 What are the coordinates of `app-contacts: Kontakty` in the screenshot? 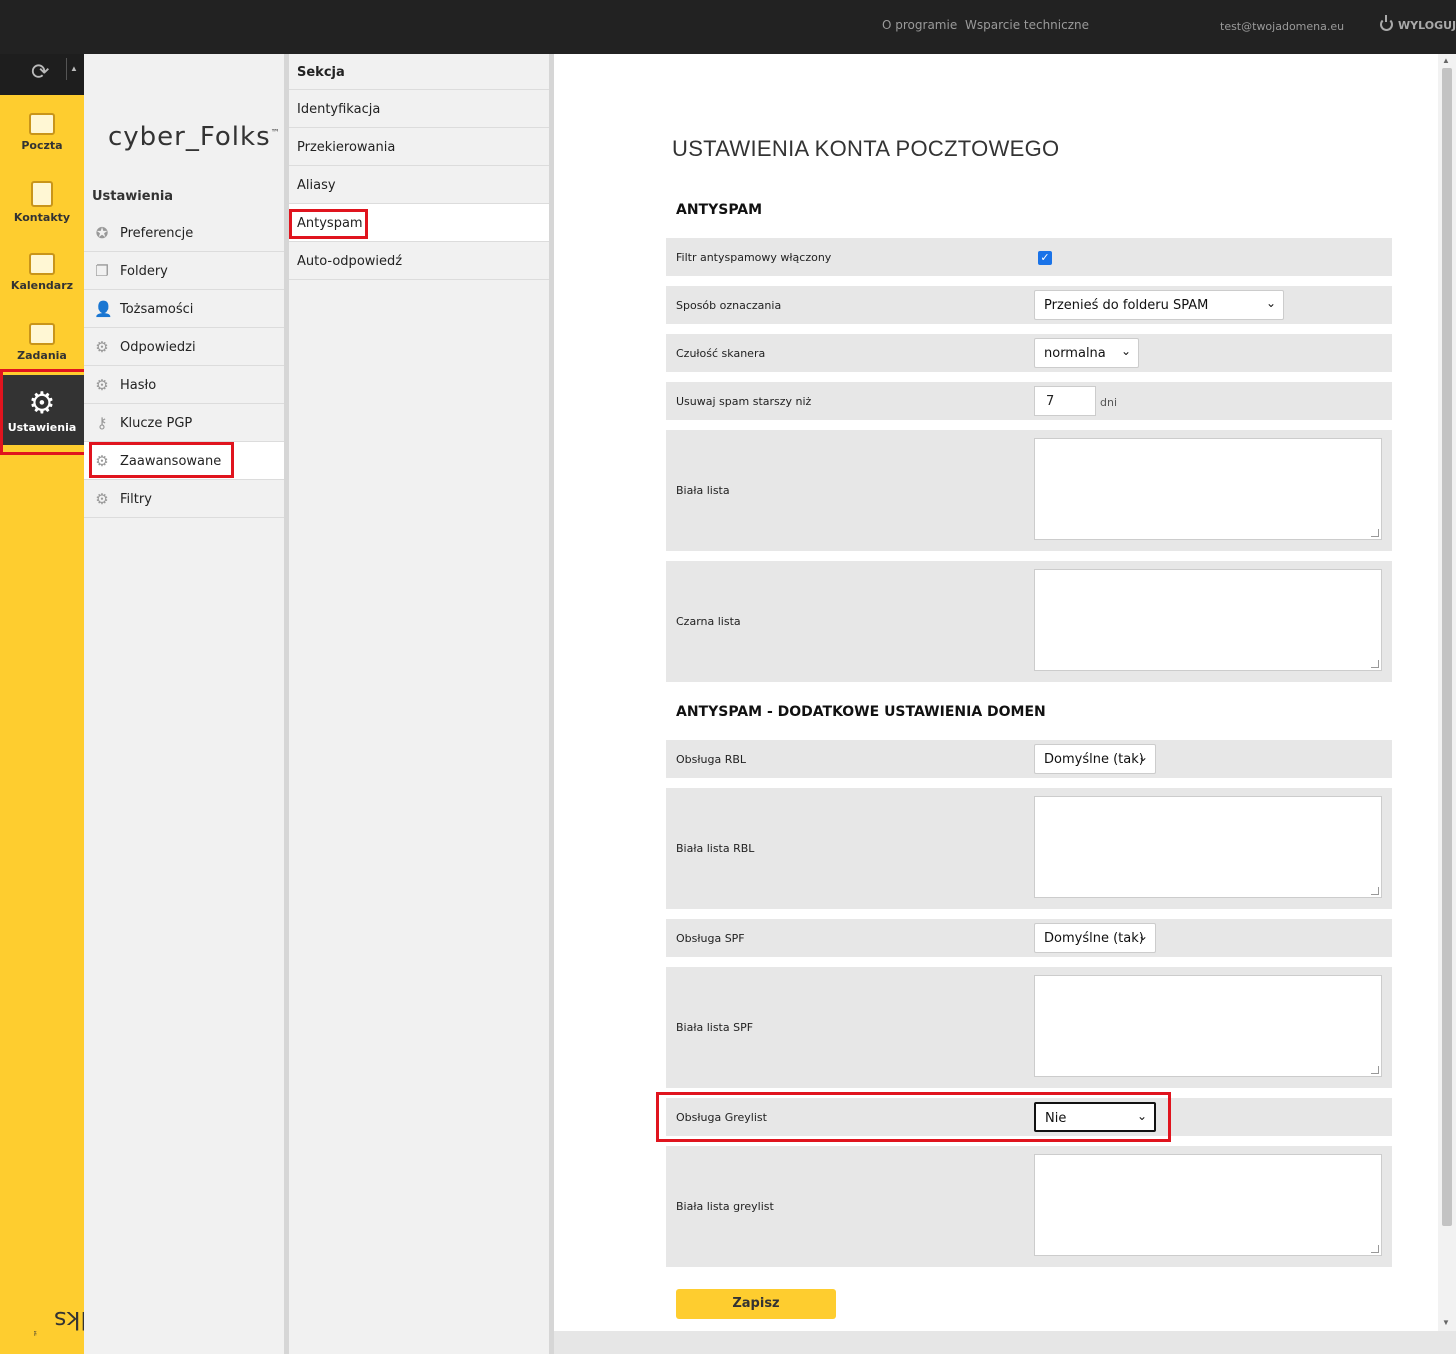 It's located at (42, 200).